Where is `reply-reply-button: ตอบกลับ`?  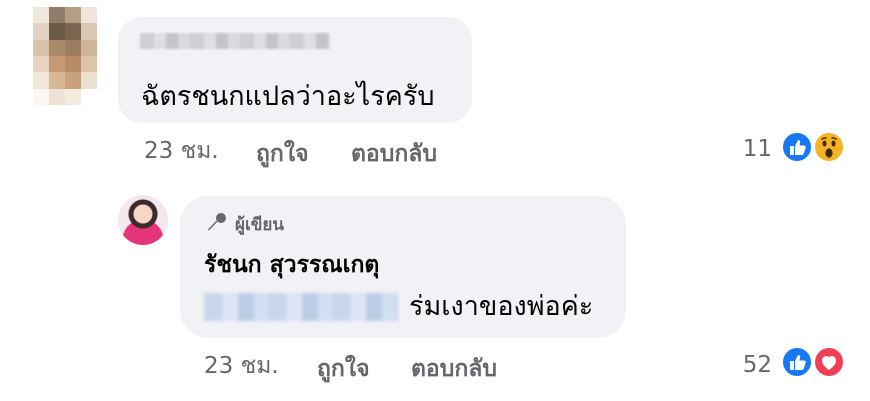
reply-reply-button: ตอบกลับ is located at coordinates (454, 369).